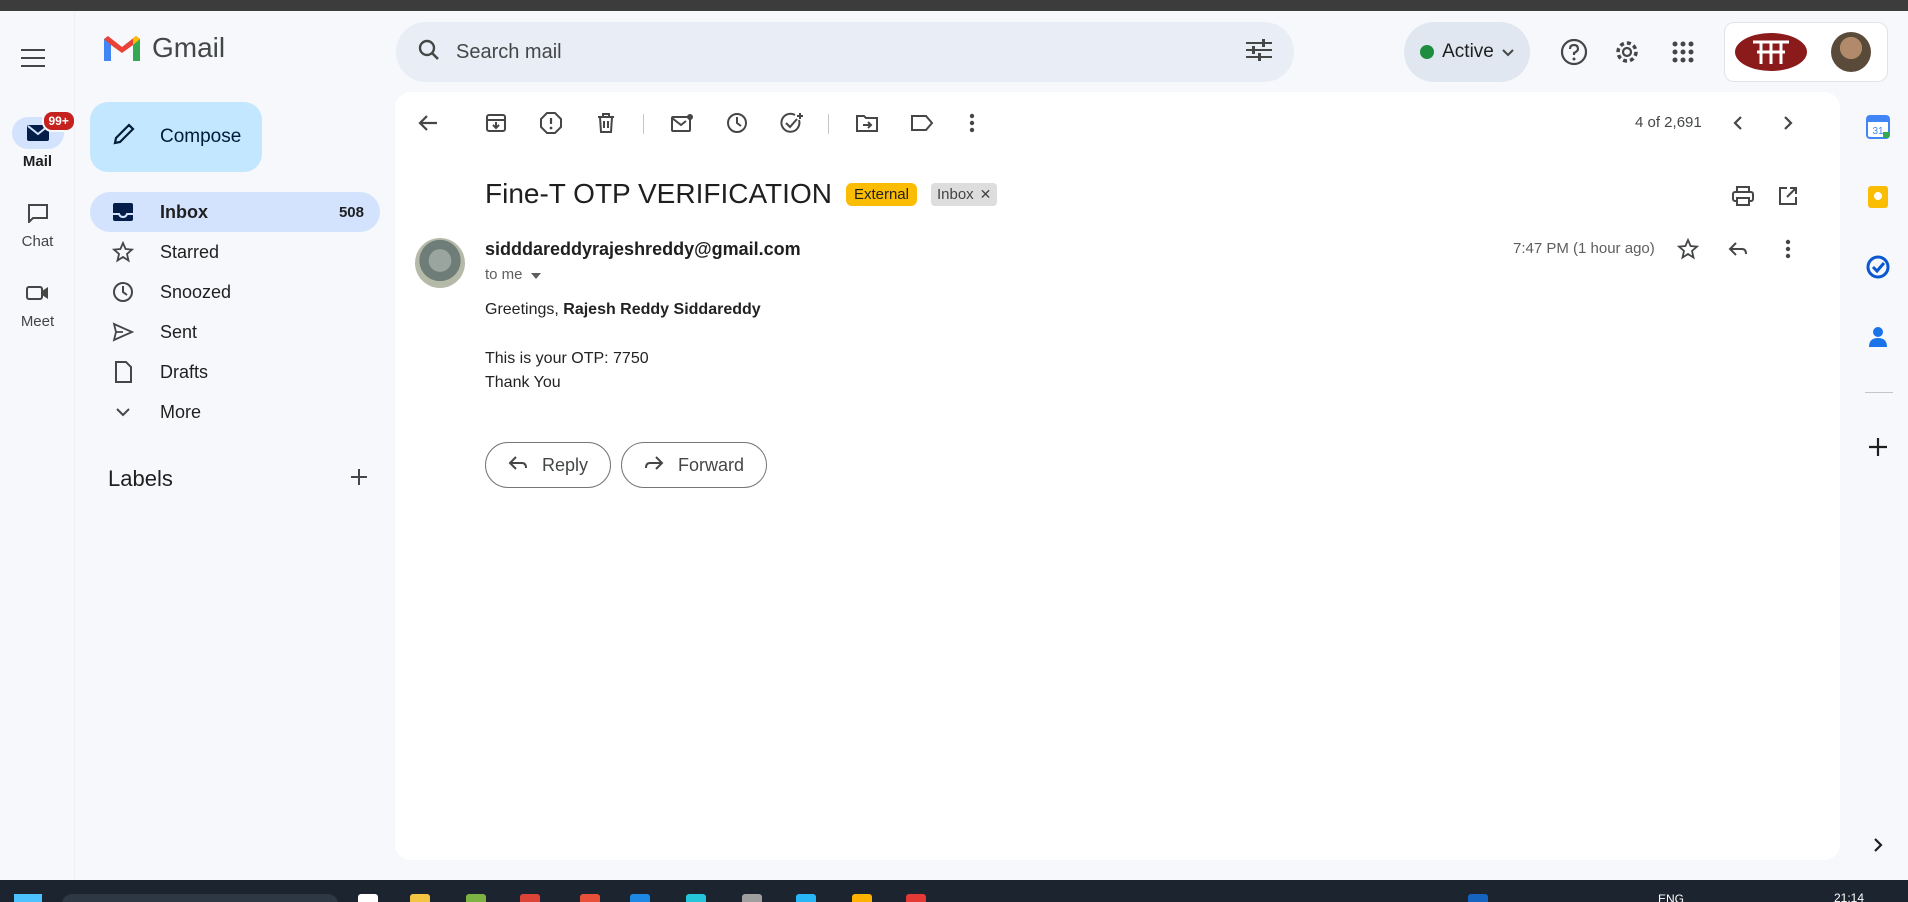 Image resolution: width=1908 pixels, height=902 pixels. What do you see at coordinates (1743, 196) in the screenshot?
I see `print-icon` at bounding box center [1743, 196].